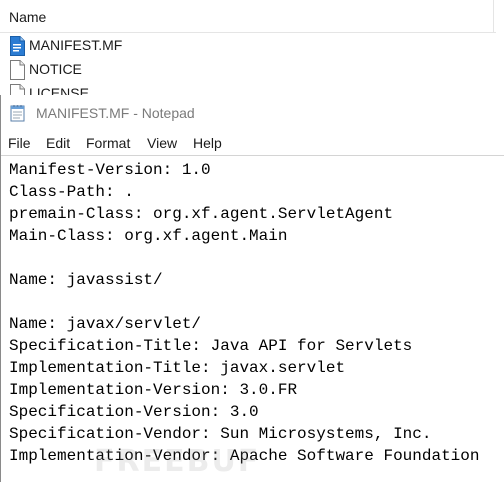 The width and height of the screenshot is (504, 482). Describe the element at coordinates (248, 16) in the screenshot. I see `column-header: Name` at that location.